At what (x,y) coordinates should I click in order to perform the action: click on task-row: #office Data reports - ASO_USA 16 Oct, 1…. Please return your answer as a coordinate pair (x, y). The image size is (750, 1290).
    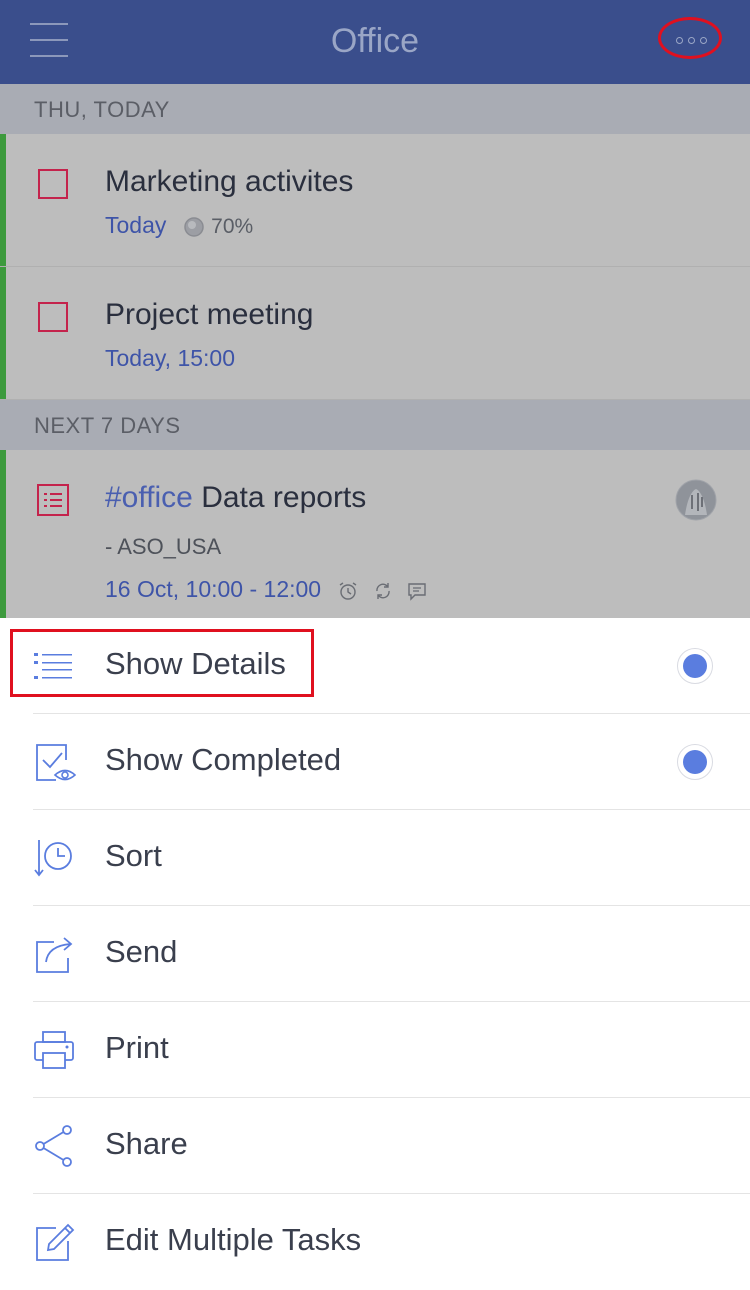
    Looking at the image, I should click on (375, 534).